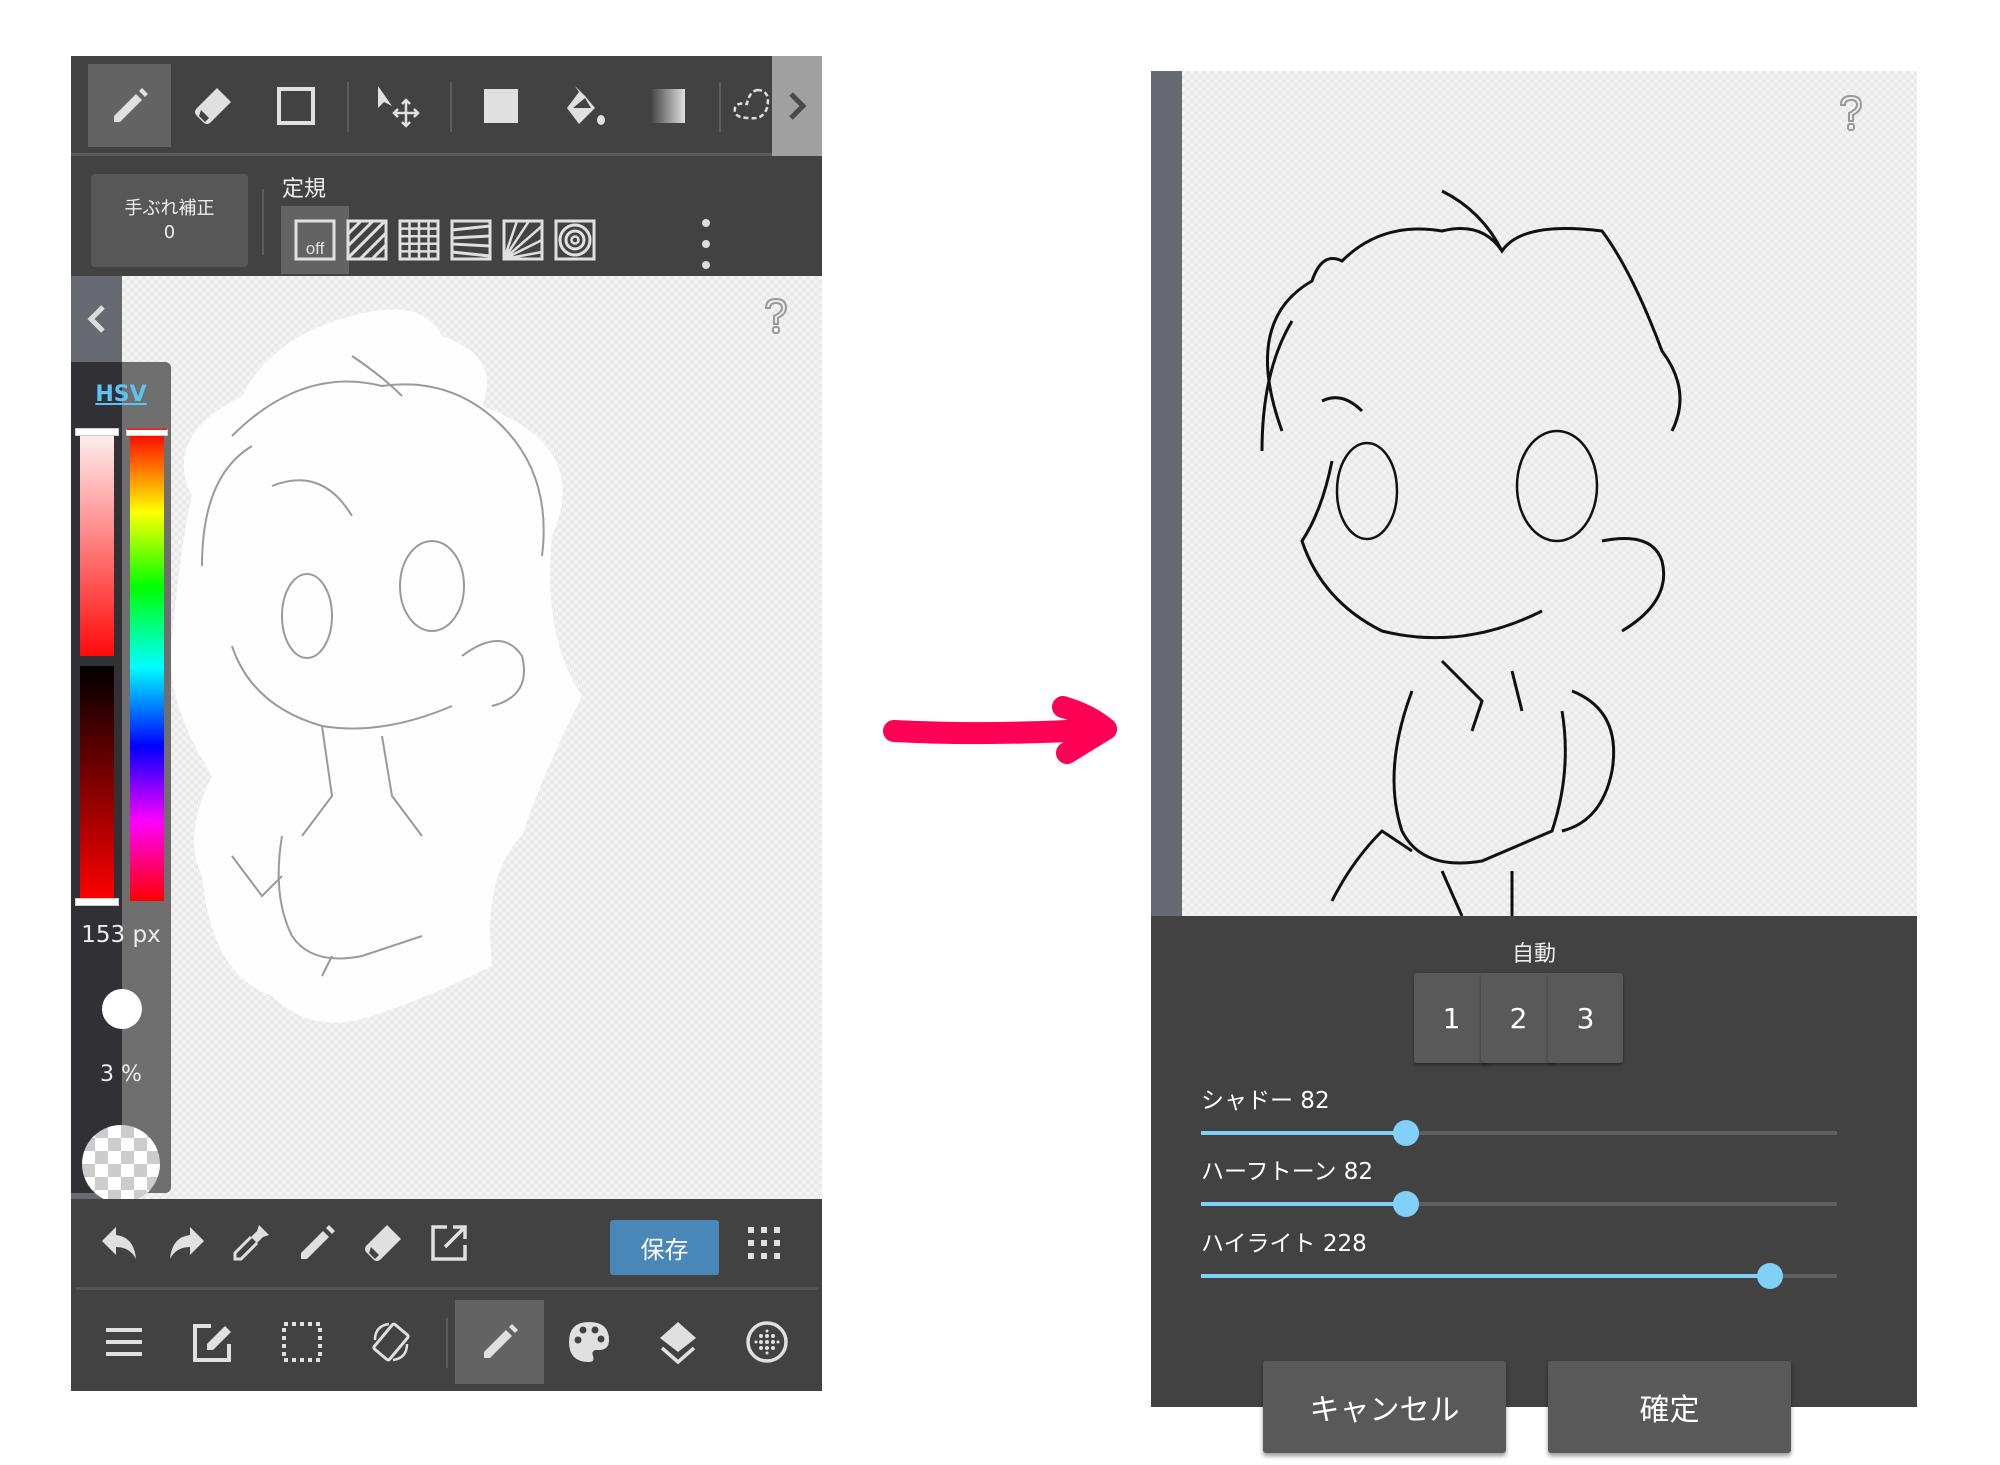 The height and width of the screenshot is (1465, 2000). I want to click on tool-shape-button, so click(295, 105).